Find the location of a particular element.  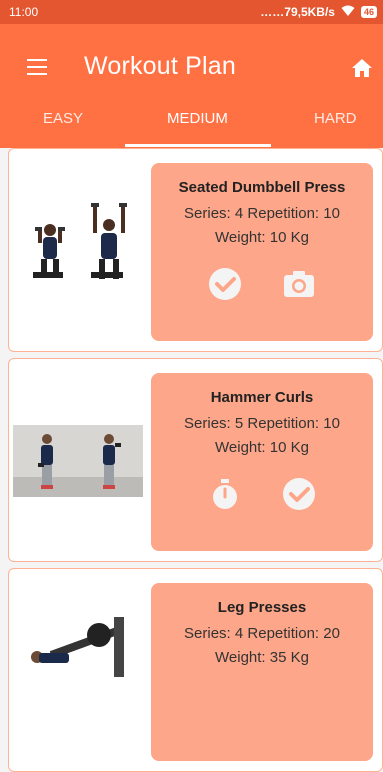

status-bar: 11:00 ……79,5KB/s 46 is located at coordinates (191, 12).